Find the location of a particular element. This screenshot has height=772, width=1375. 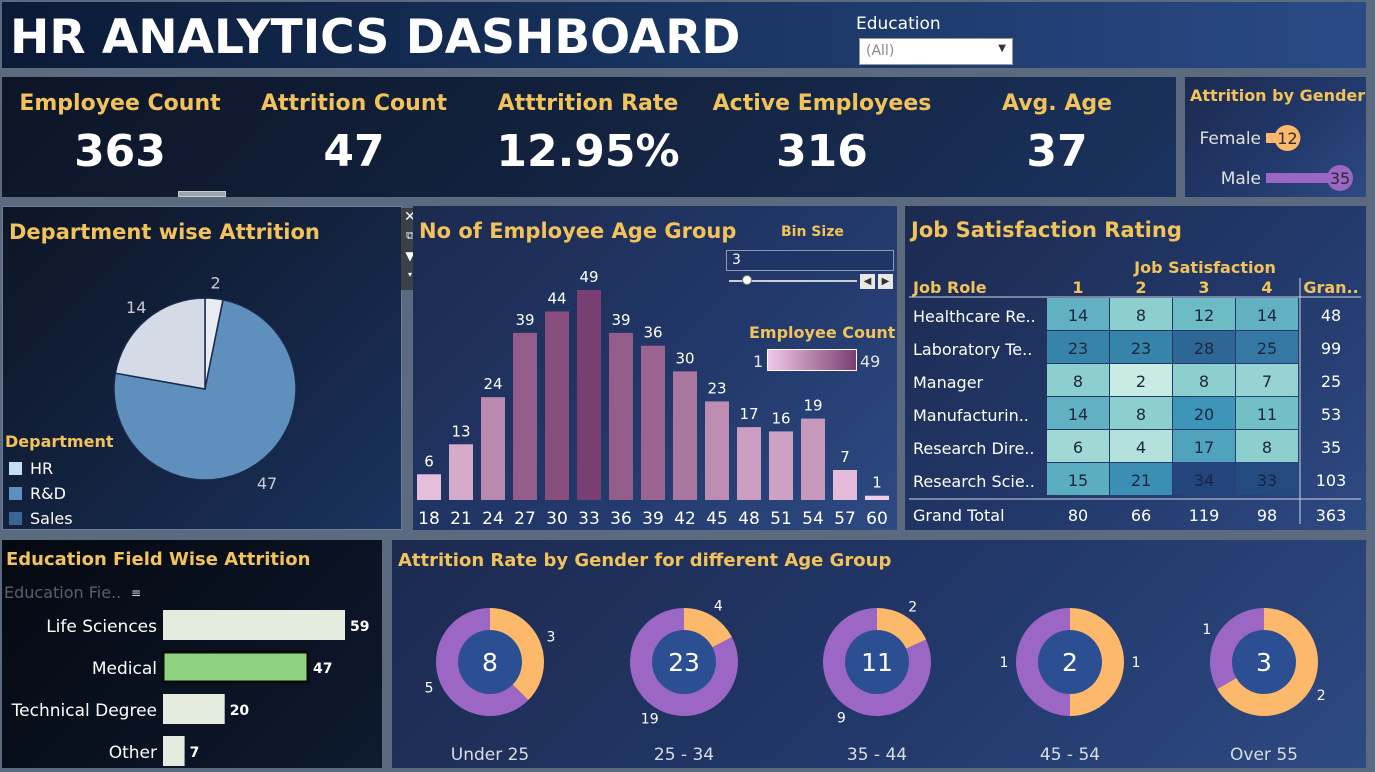

grand-total-value: 80 is located at coordinates (1078, 515).